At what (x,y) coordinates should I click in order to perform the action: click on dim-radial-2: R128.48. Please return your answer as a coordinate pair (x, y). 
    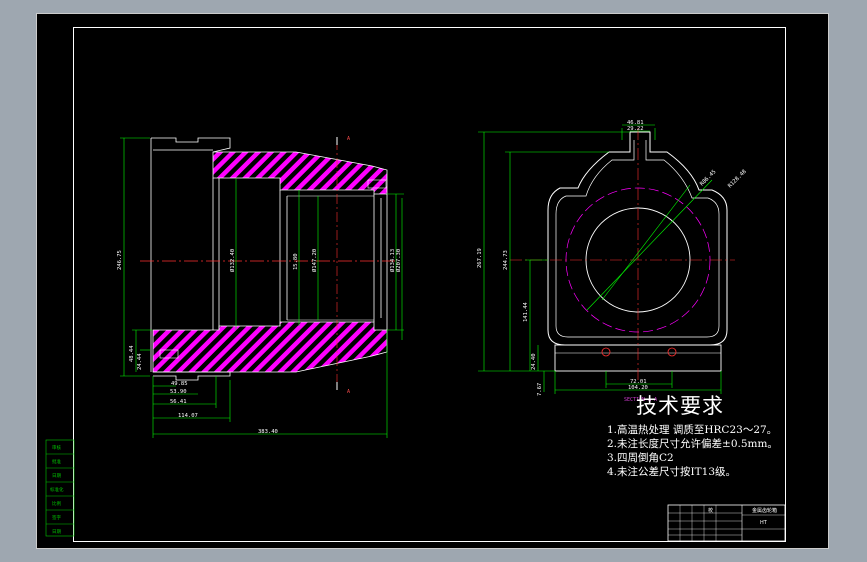
    Looking at the image, I should click on (737, 179).